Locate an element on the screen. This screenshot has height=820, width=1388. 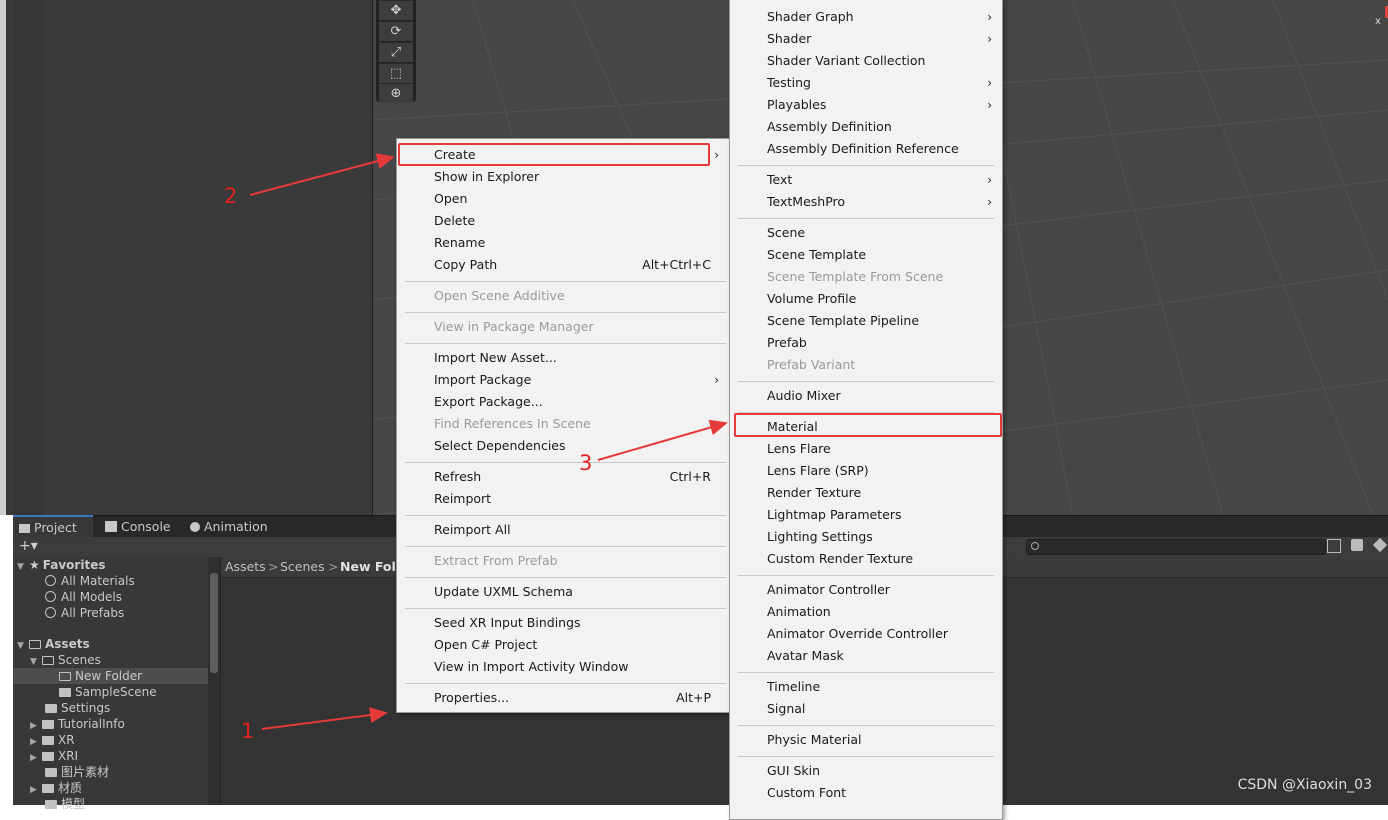
watermark: CSDN @Xiaoxin_03 is located at coordinates (1304, 785).